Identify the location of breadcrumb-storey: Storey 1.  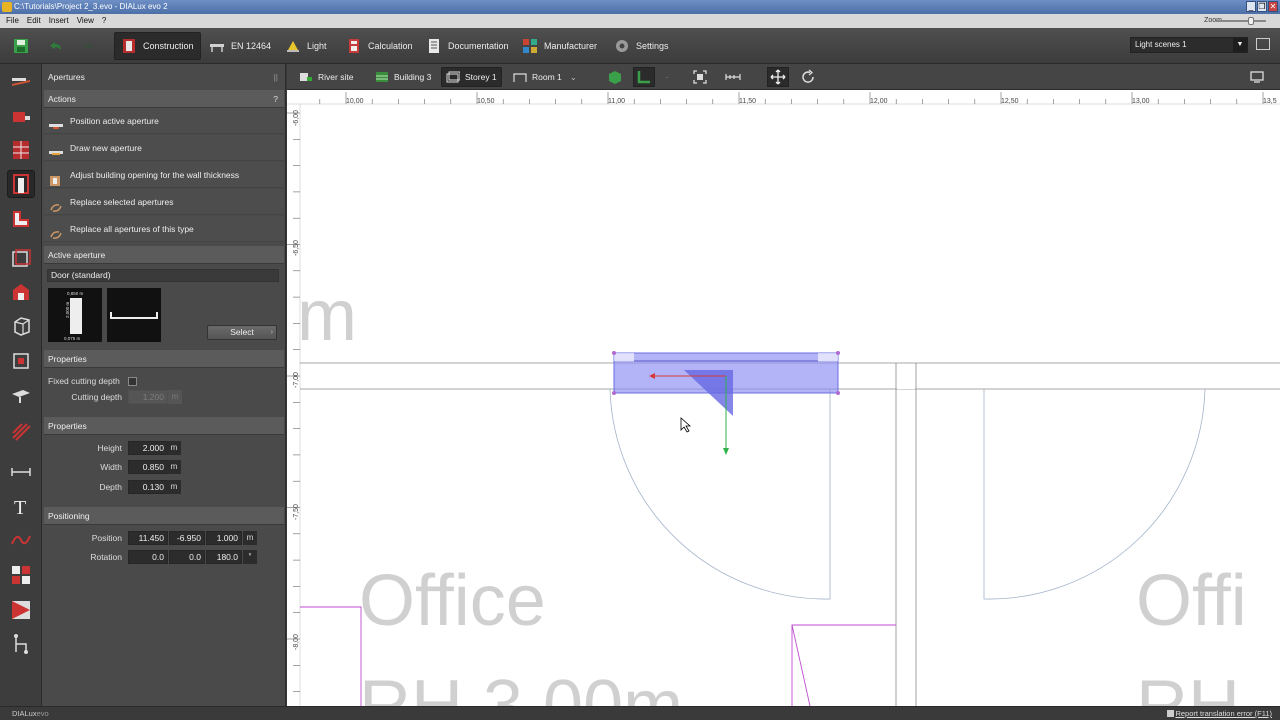
(471, 77).